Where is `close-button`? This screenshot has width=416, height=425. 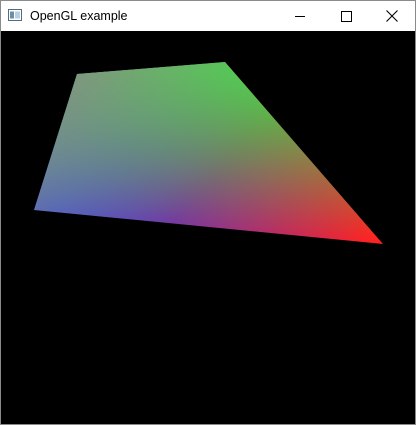 close-button is located at coordinates (392, 16).